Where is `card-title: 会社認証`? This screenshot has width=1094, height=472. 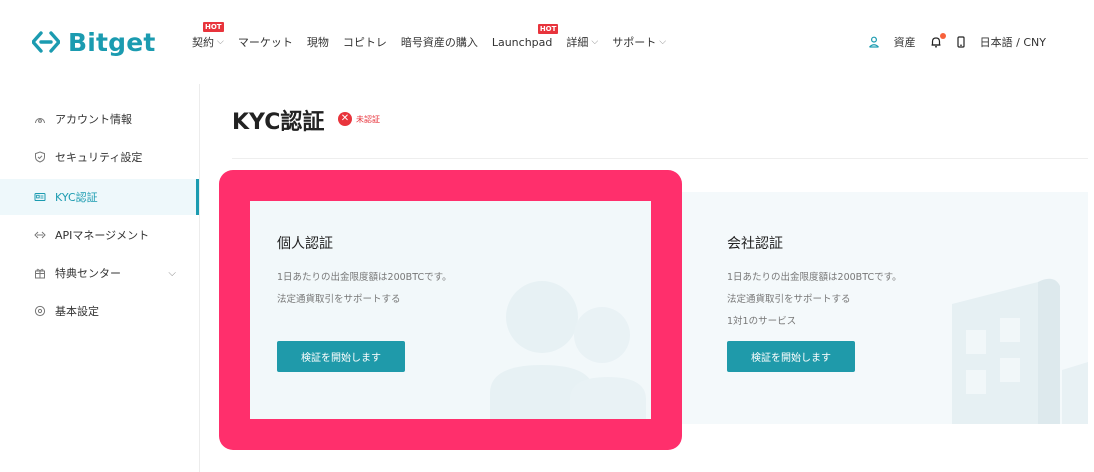
card-title: 会社認証 is located at coordinates (755, 244).